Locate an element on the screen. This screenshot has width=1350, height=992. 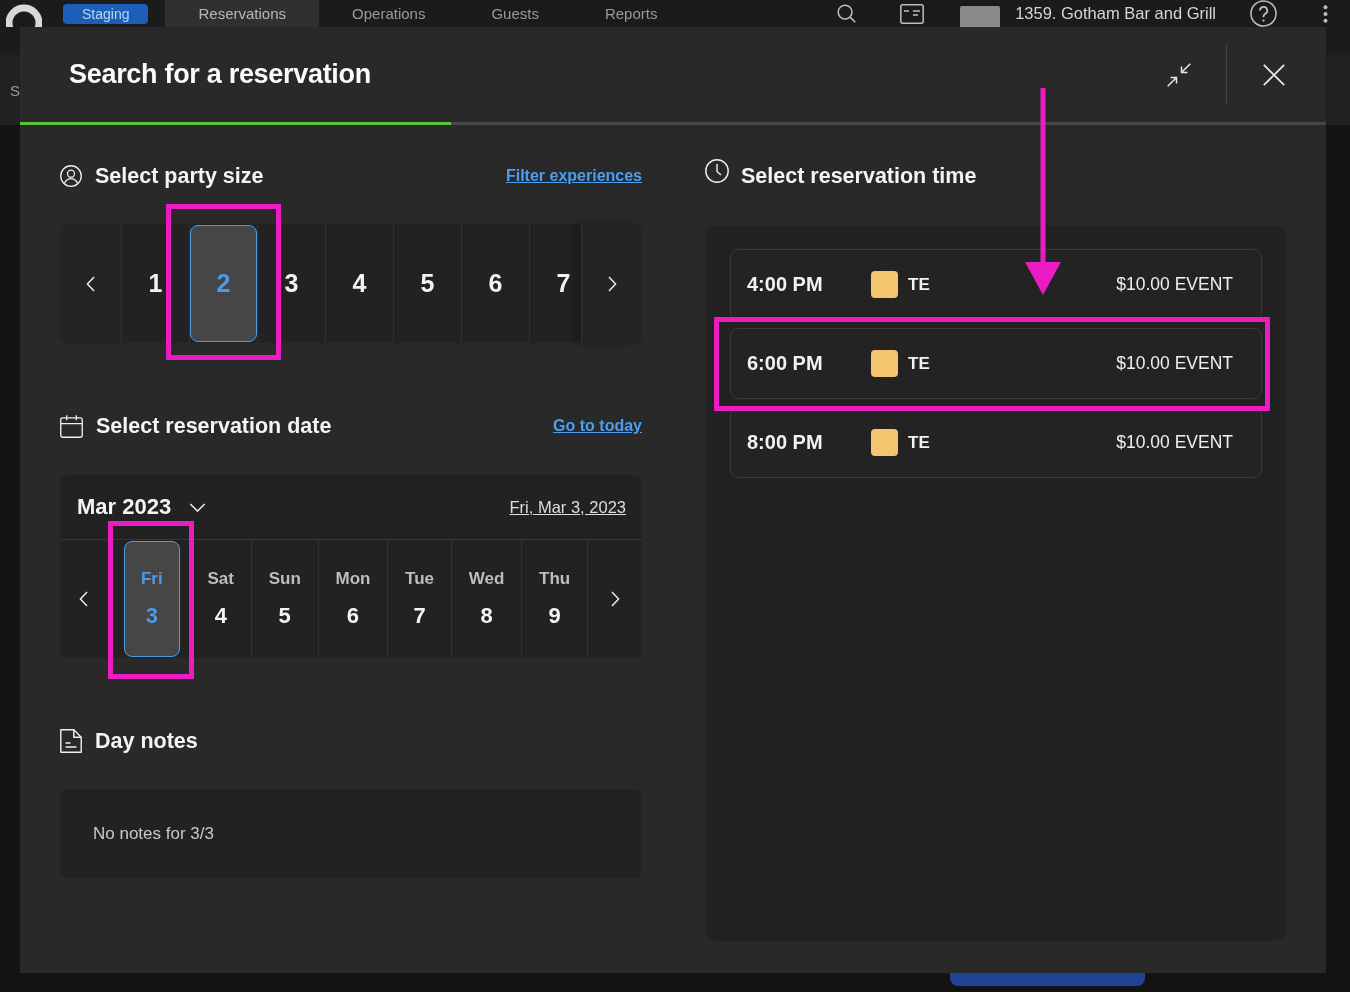
clock-icon is located at coordinates (717, 171).